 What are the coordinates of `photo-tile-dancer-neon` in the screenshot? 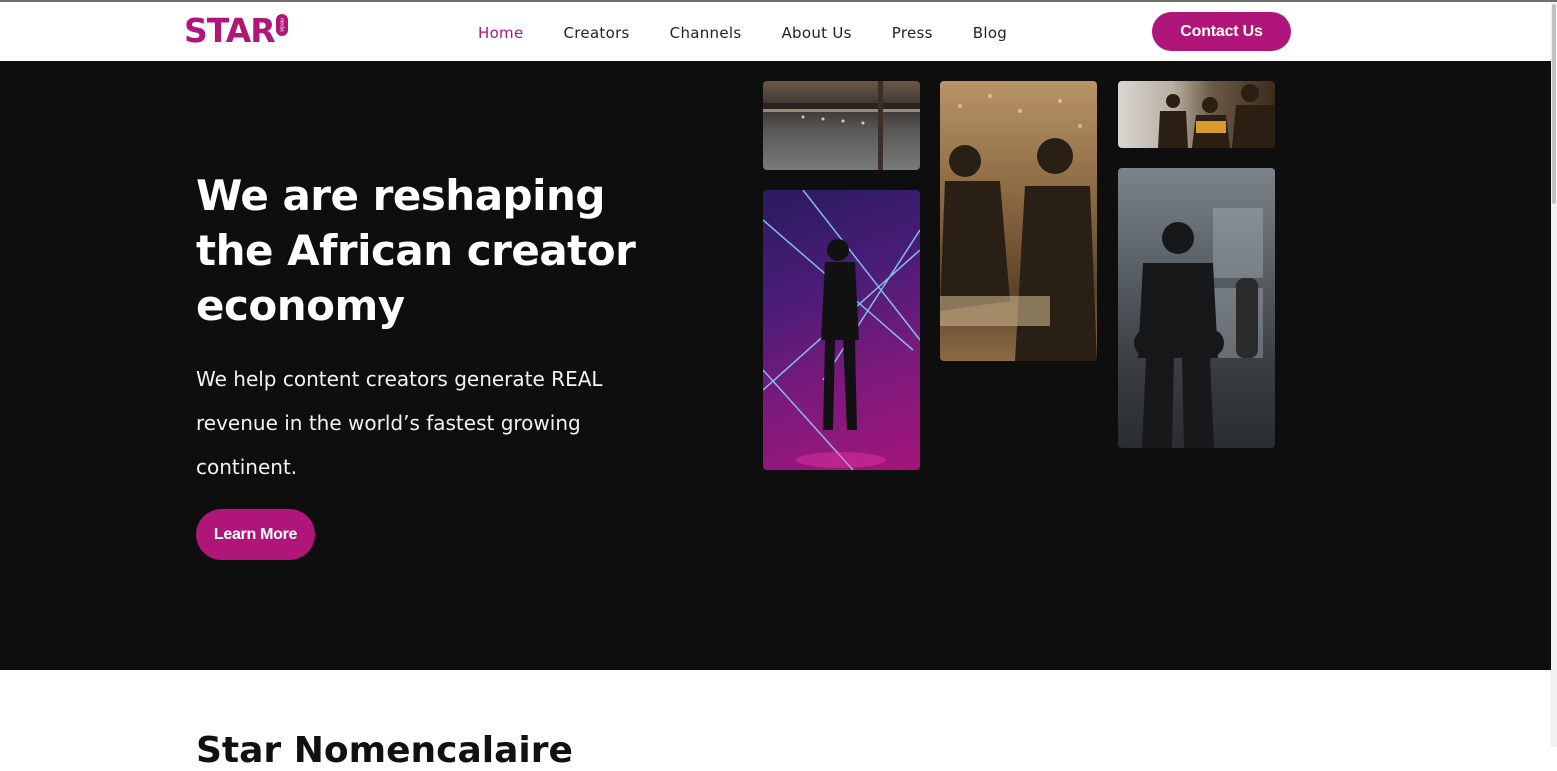 It's located at (841, 330).